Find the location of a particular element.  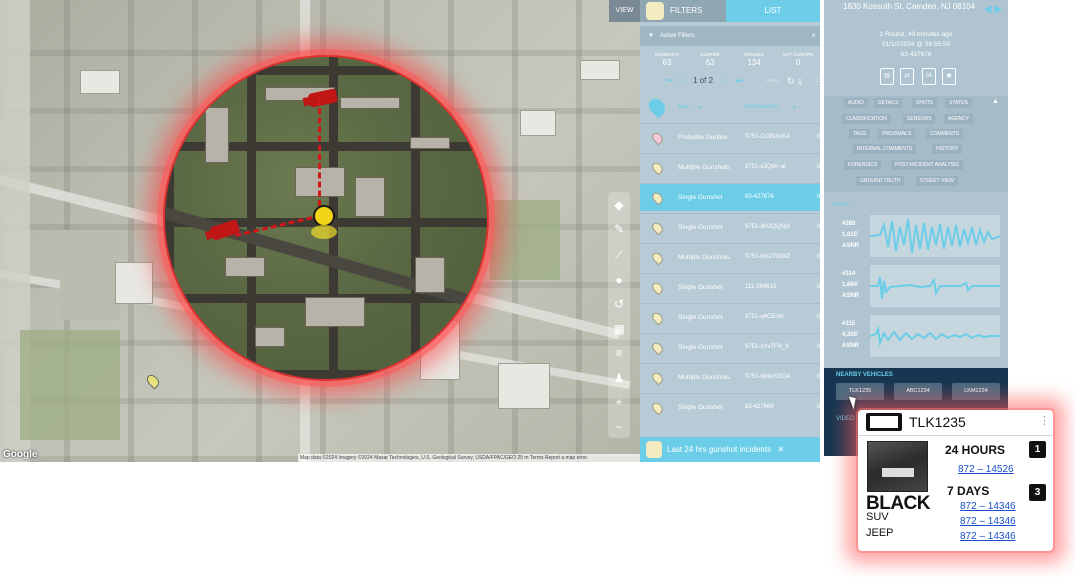

tab-filters: FILTERS is located at coordinates (683, 11).